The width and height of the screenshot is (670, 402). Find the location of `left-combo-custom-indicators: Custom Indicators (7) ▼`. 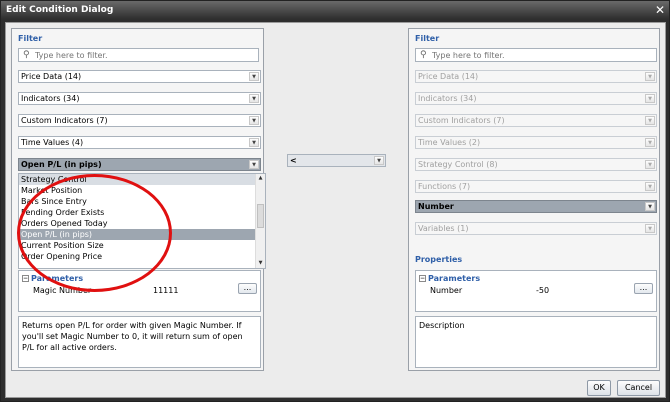

left-combo-custom-indicators: Custom Indicators (7) ▼ is located at coordinates (139, 120).